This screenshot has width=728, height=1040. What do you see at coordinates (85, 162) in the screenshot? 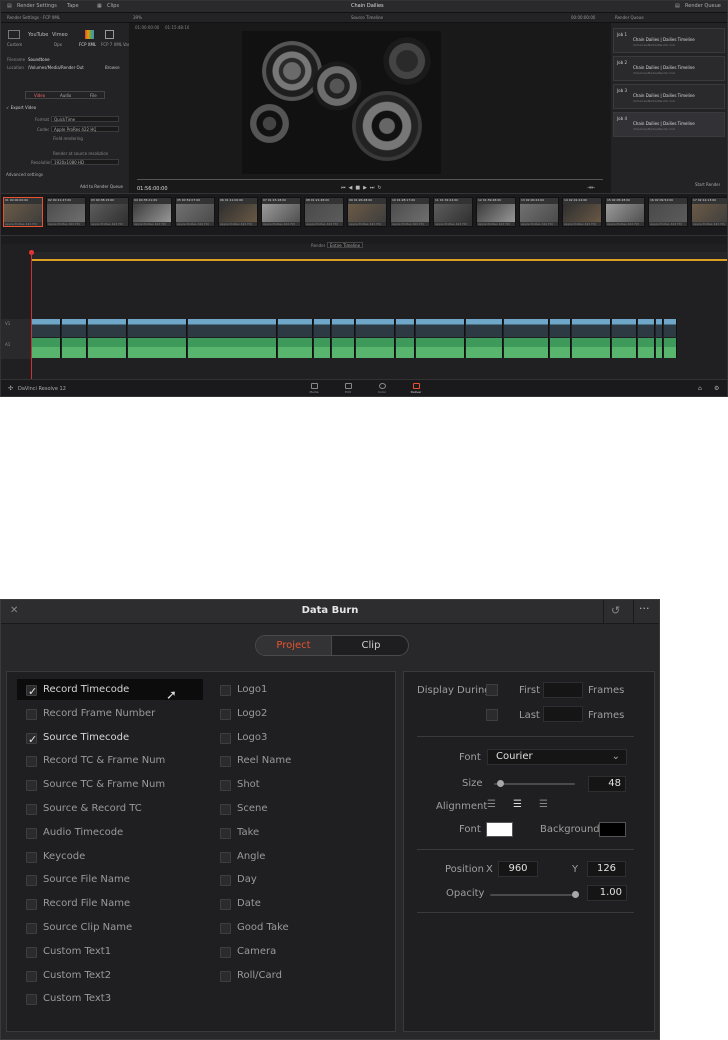
I see `resolution-select: 1920x1080 HD` at bounding box center [85, 162].